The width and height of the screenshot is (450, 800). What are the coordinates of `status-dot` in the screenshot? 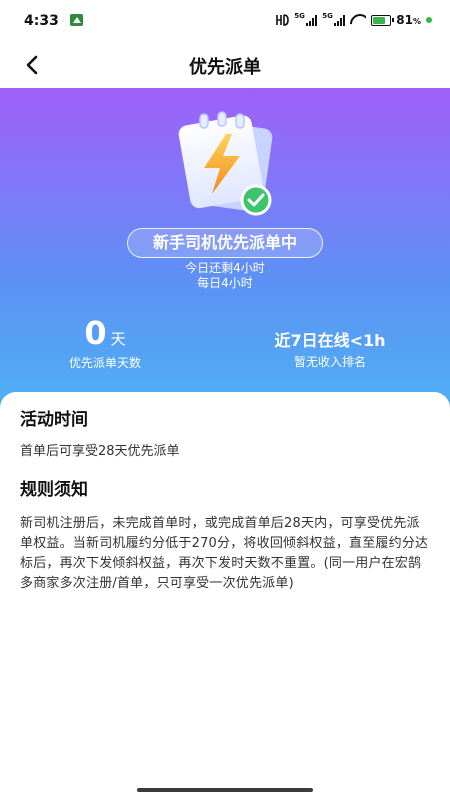 It's located at (429, 20).